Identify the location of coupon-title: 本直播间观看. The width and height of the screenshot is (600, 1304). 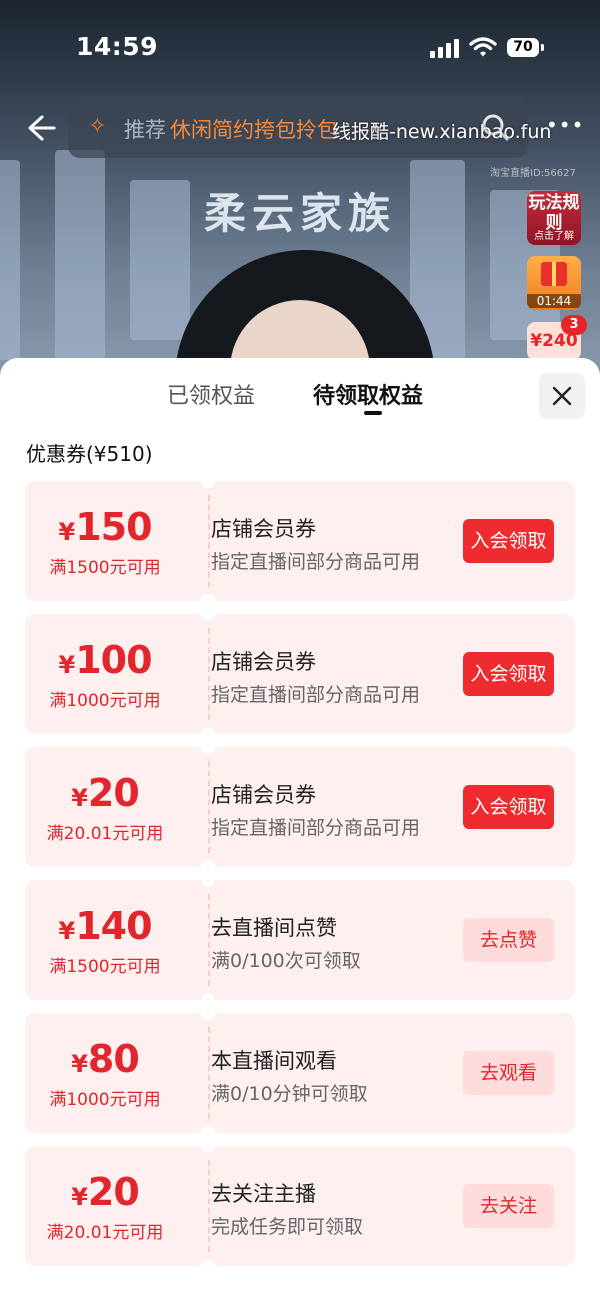
(274, 1061).